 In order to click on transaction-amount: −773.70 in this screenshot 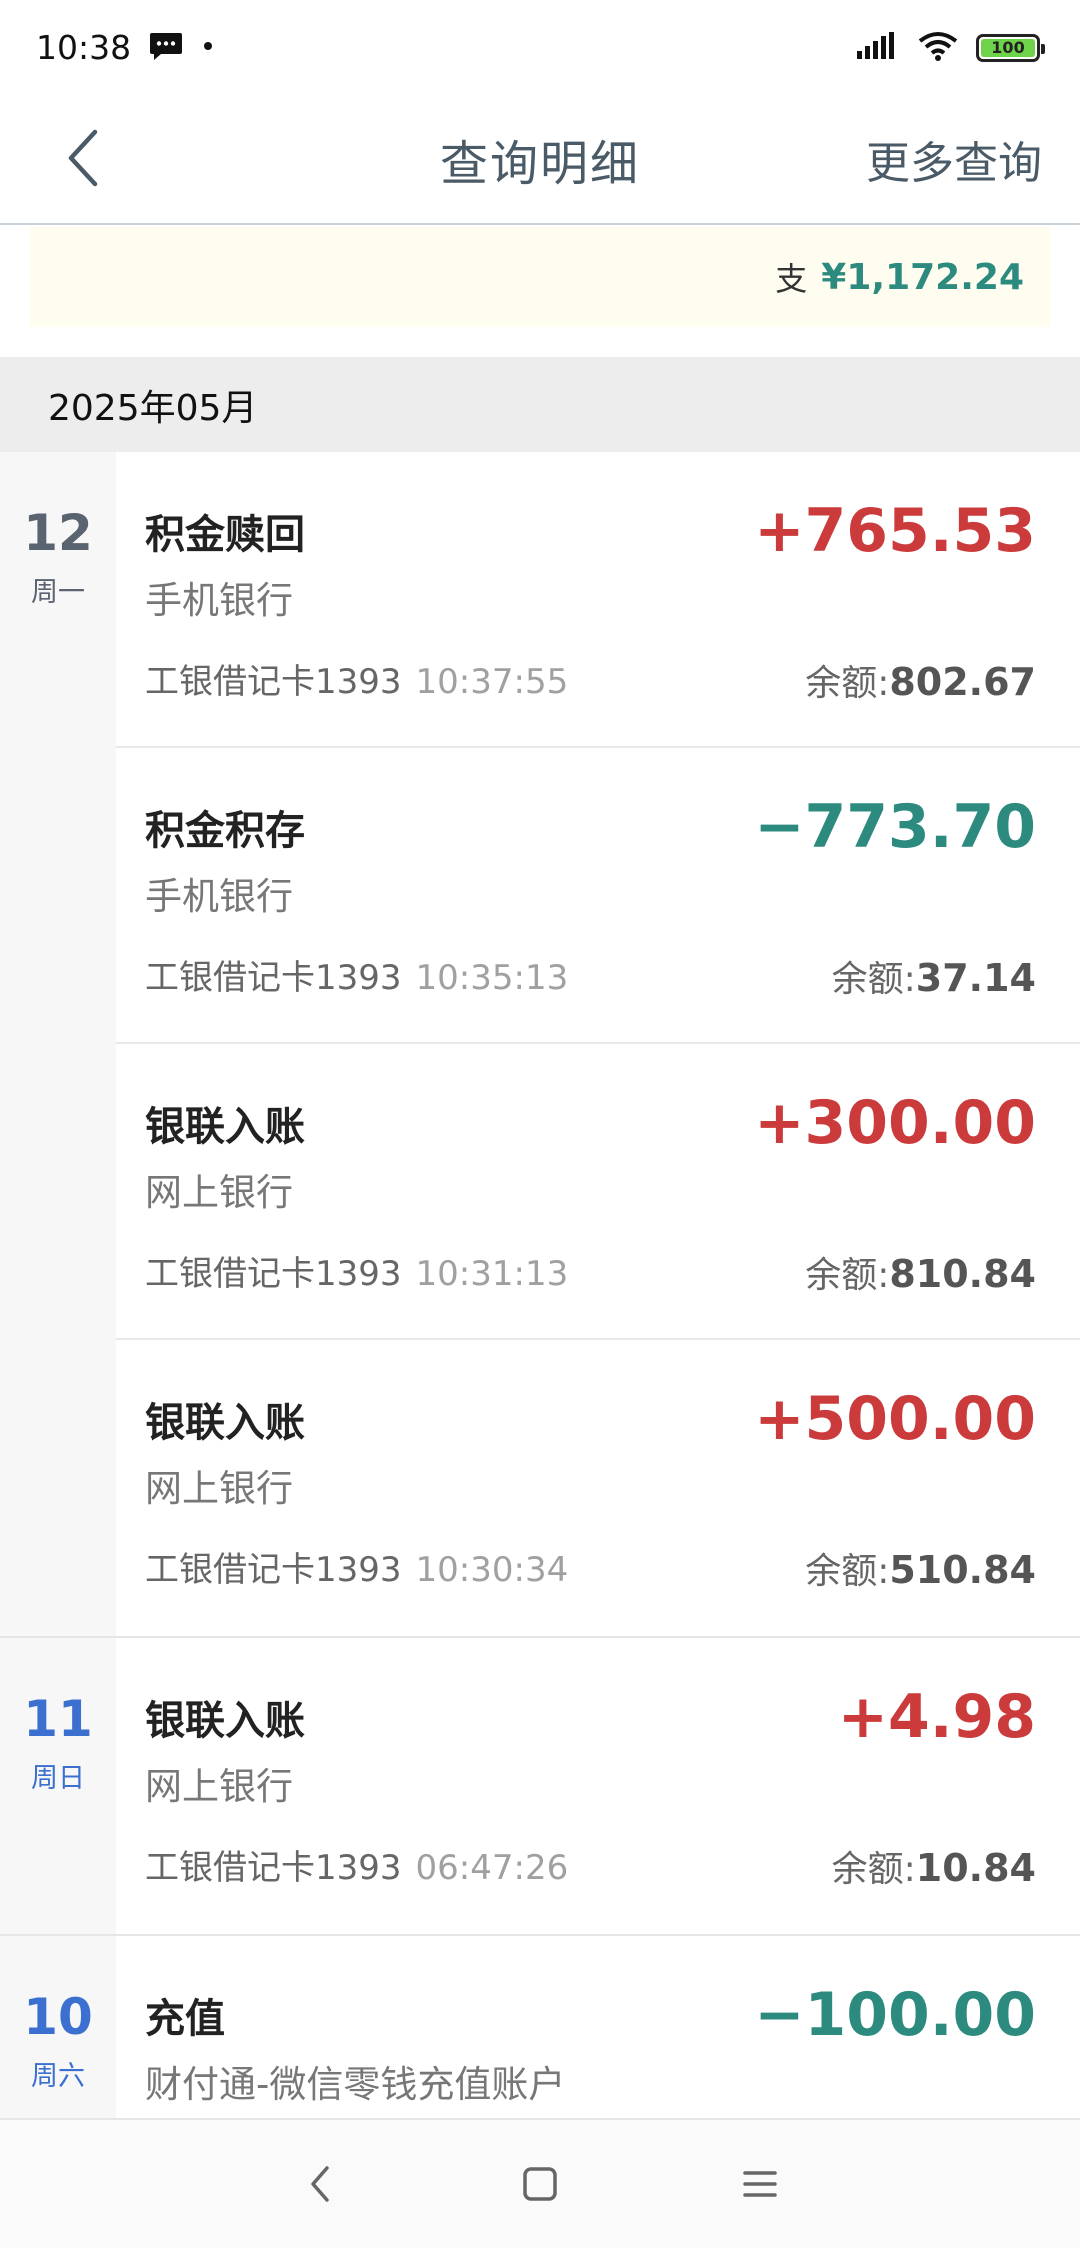, I will do `click(895, 827)`.